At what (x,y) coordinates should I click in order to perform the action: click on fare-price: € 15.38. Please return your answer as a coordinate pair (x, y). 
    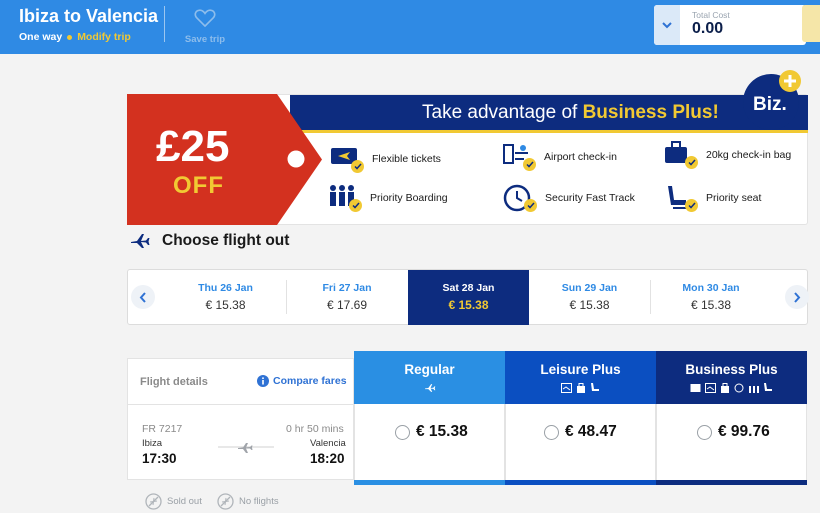
    Looking at the image, I should click on (442, 431).